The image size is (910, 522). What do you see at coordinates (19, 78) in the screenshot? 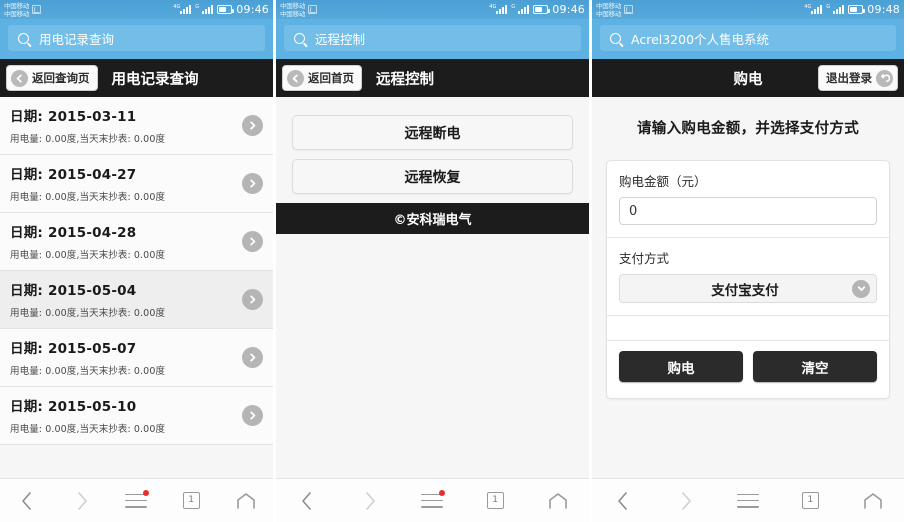
I see `circle-arrow-left-icon` at bounding box center [19, 78].